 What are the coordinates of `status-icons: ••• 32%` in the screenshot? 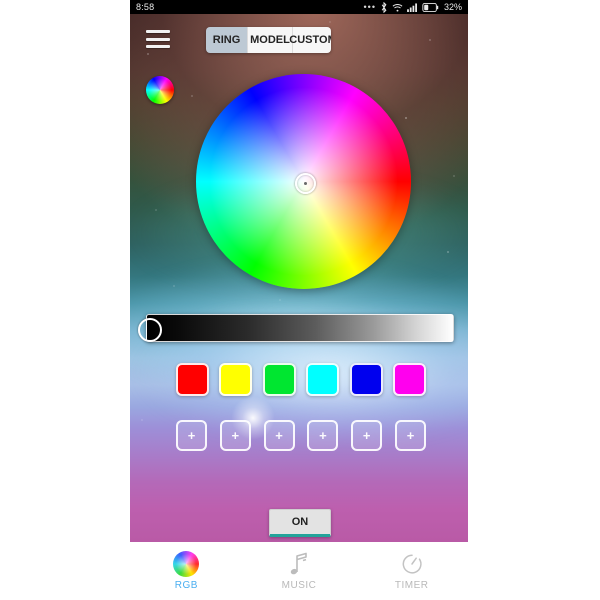 It's located at (412, 7).